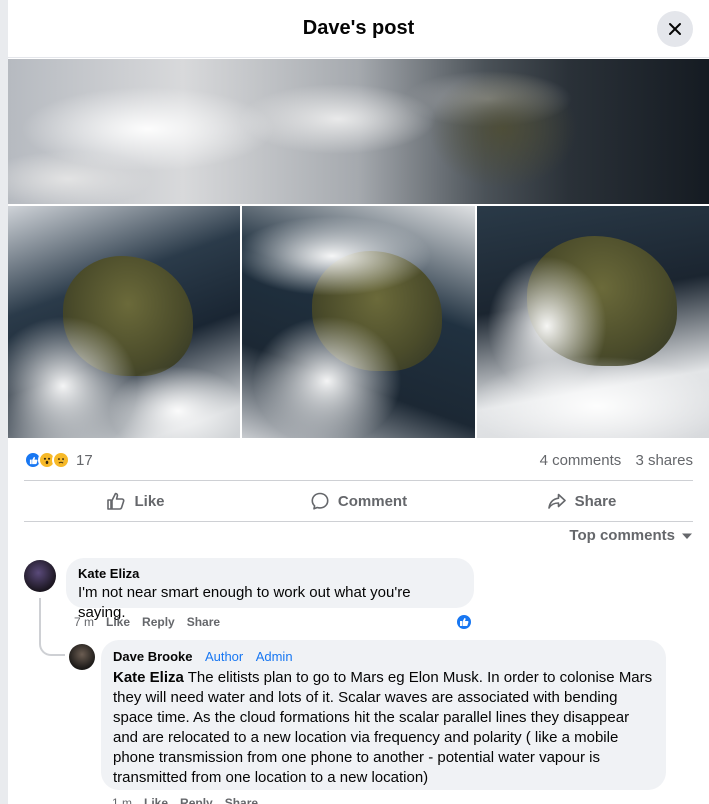  I want to click on post-actions: Like Comment Share, so click(358, 501).